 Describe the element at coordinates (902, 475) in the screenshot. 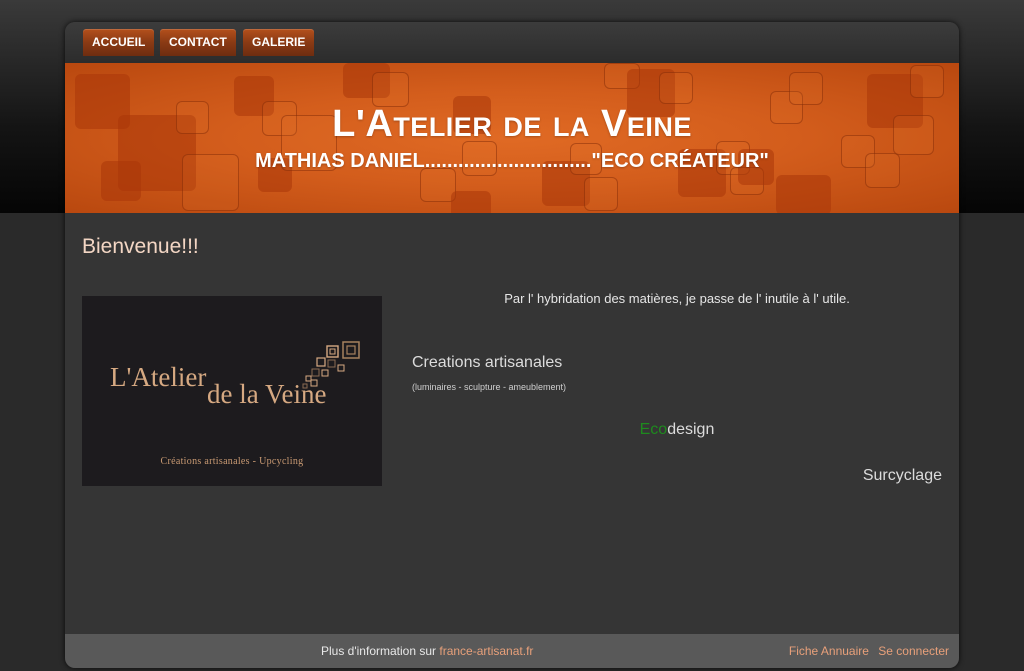

I see `surcyclage-text: Surcyclage` at that location.